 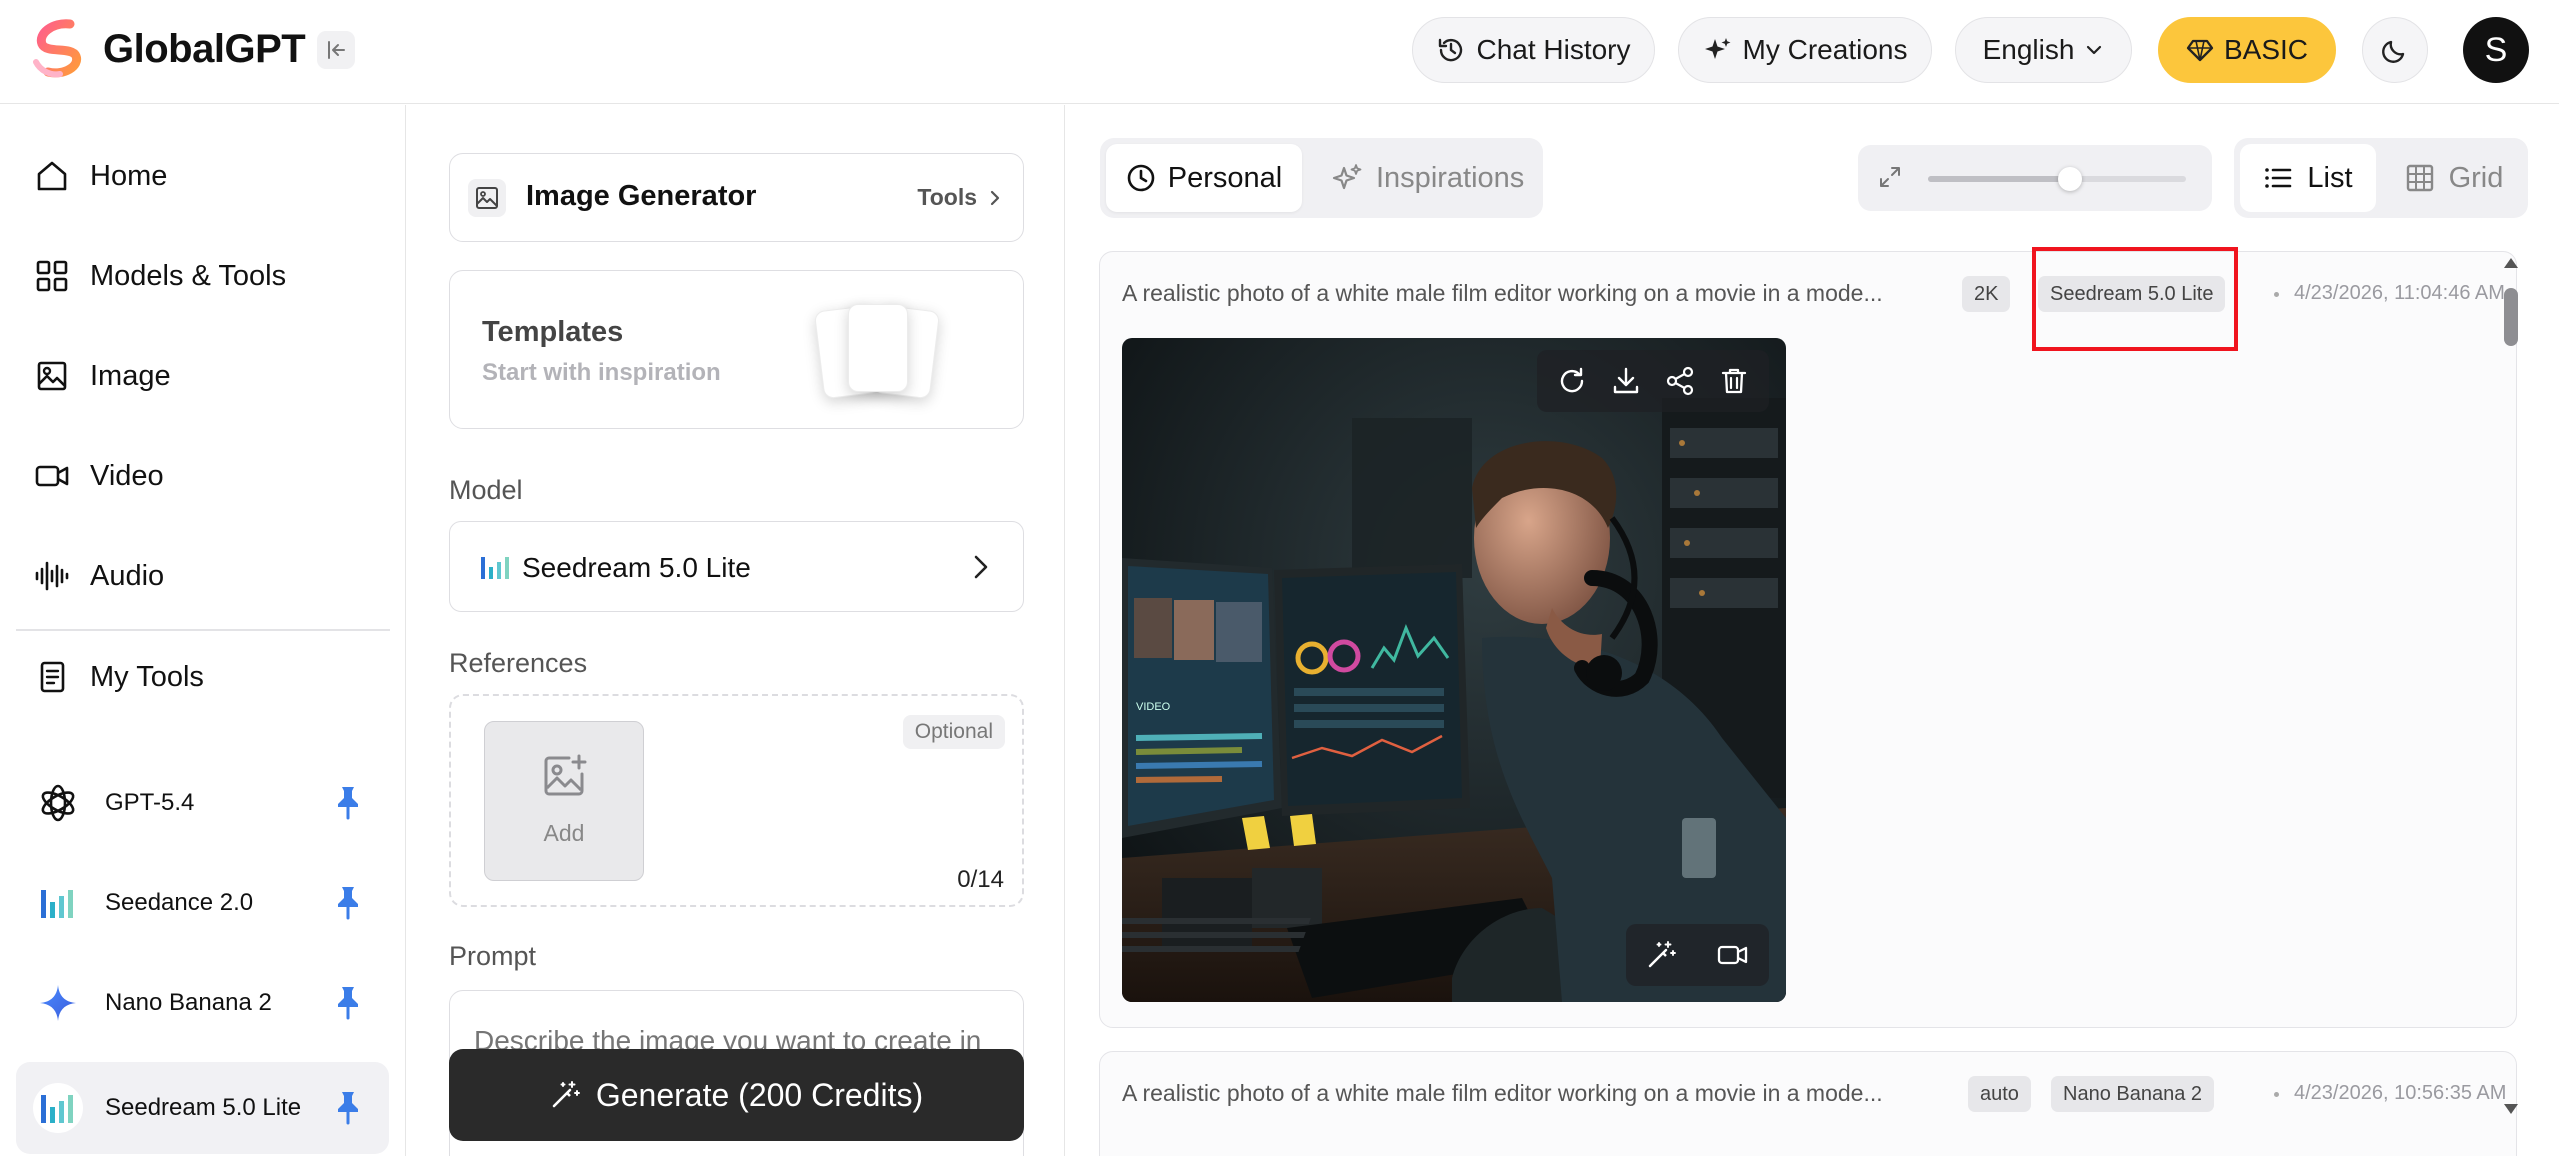 What do you see at coordinates (564, 801) in the screenshot?
I see `add-reference-button: Add` at bounding box center [564, 801].